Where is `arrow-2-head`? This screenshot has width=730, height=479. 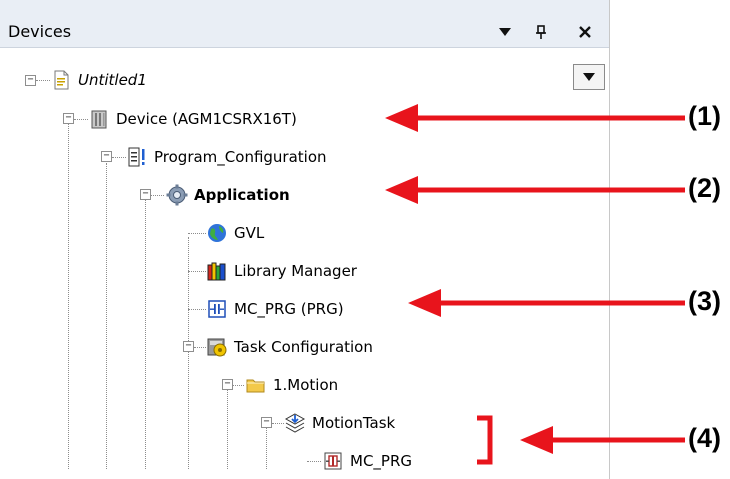 arrow-2-head is located at coordinates (401, 190).